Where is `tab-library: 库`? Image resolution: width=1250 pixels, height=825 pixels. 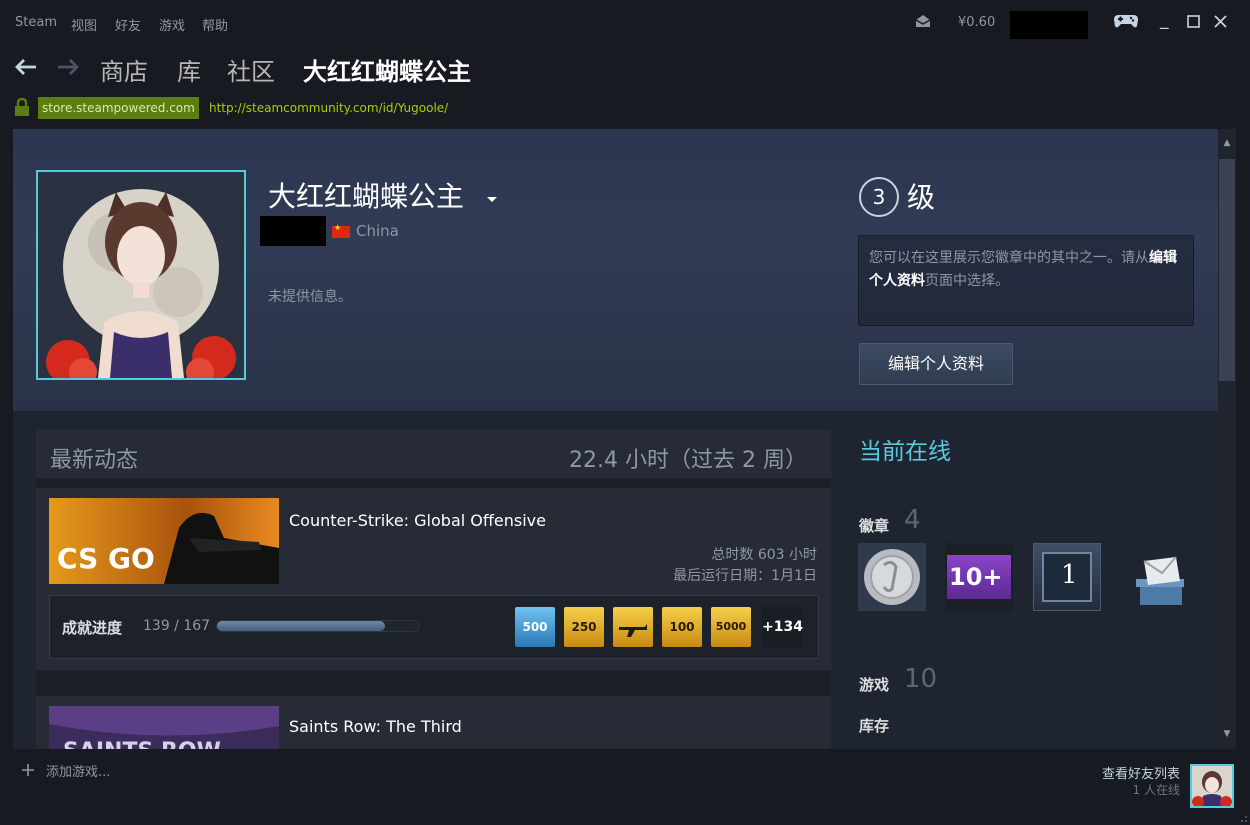
tab-library: 库 is located at coordinates (189, 69).